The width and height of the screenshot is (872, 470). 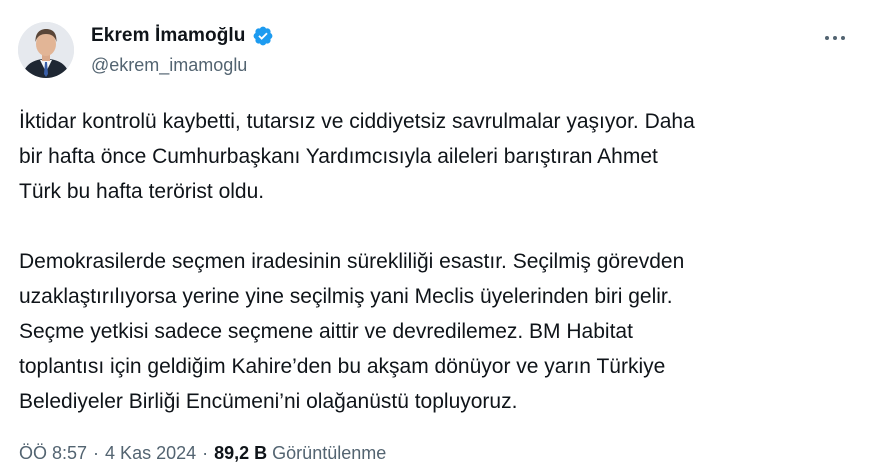 What do you see at coordinates (263, 36) in the screenshot?
I see `verified-badge-icon` at bounding box center [263, 36].